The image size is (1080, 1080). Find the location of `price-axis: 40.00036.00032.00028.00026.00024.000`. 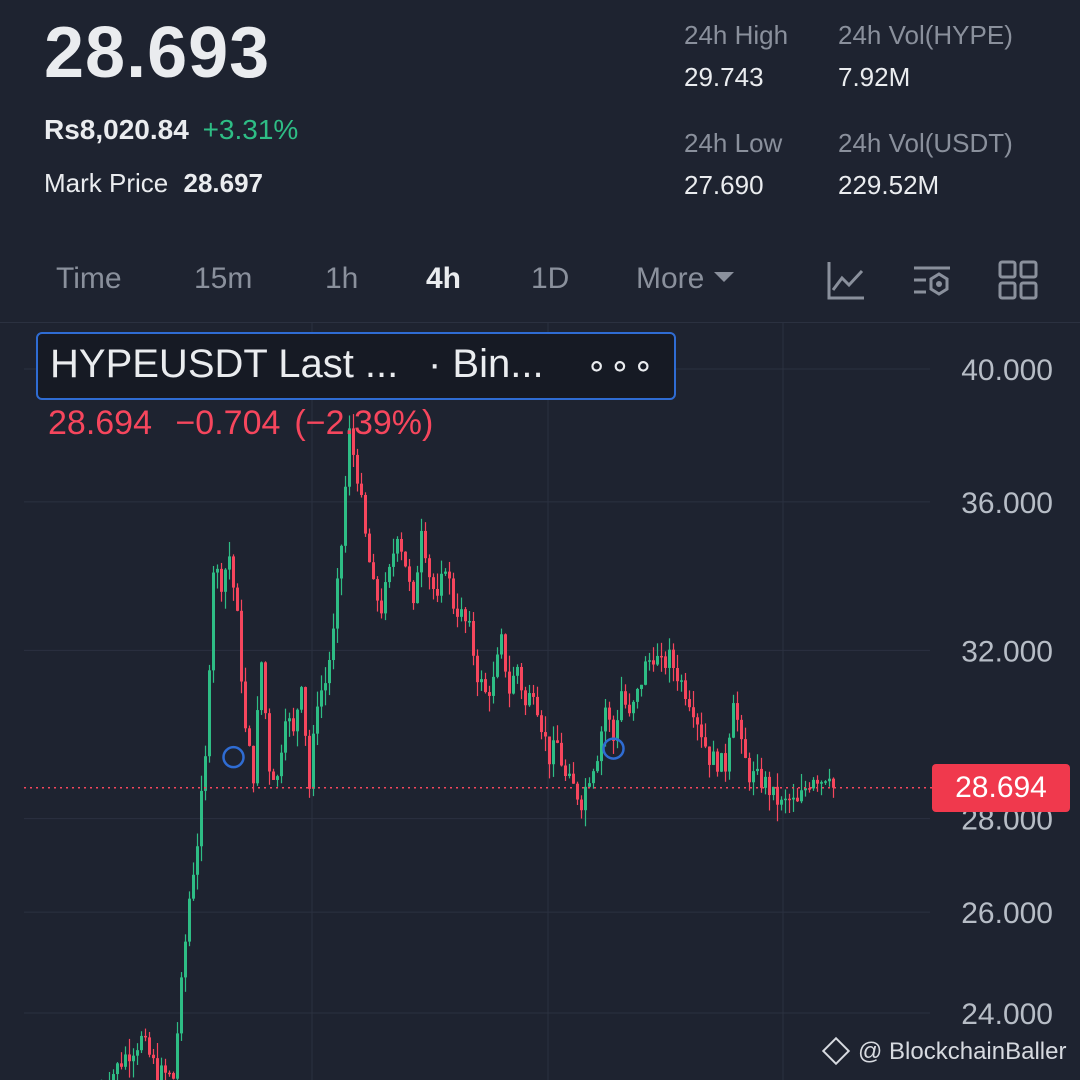

price-axis: 40.00036.00032.00028.00026.00024.000 is located at coordinates (1007, 692).